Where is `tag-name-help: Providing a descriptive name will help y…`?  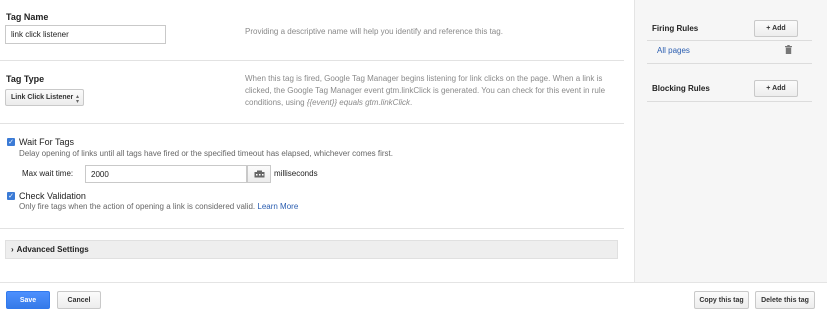
tag-name-help: Providing a descriptive name will help y… is located at coordinates (374, 31).